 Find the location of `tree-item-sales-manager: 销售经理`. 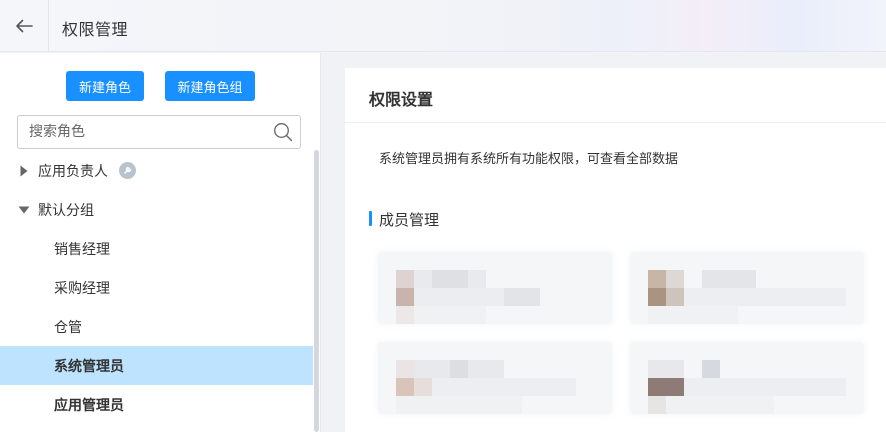

tree-item-sales-manager: 销售经理 is located at coordinates (156, 248).